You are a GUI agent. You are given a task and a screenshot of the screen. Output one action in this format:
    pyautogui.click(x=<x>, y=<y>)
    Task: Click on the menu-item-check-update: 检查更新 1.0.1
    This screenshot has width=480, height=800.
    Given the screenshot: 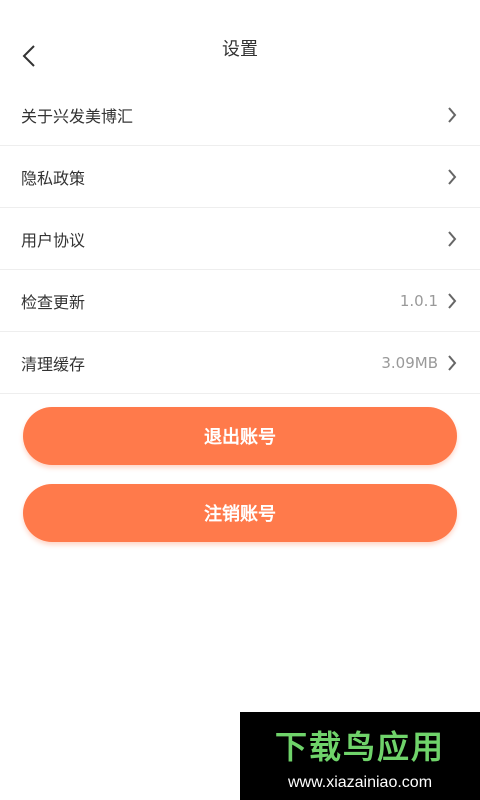 What is the action you would take?
    pyautogui.click(x=240, y=301)
    